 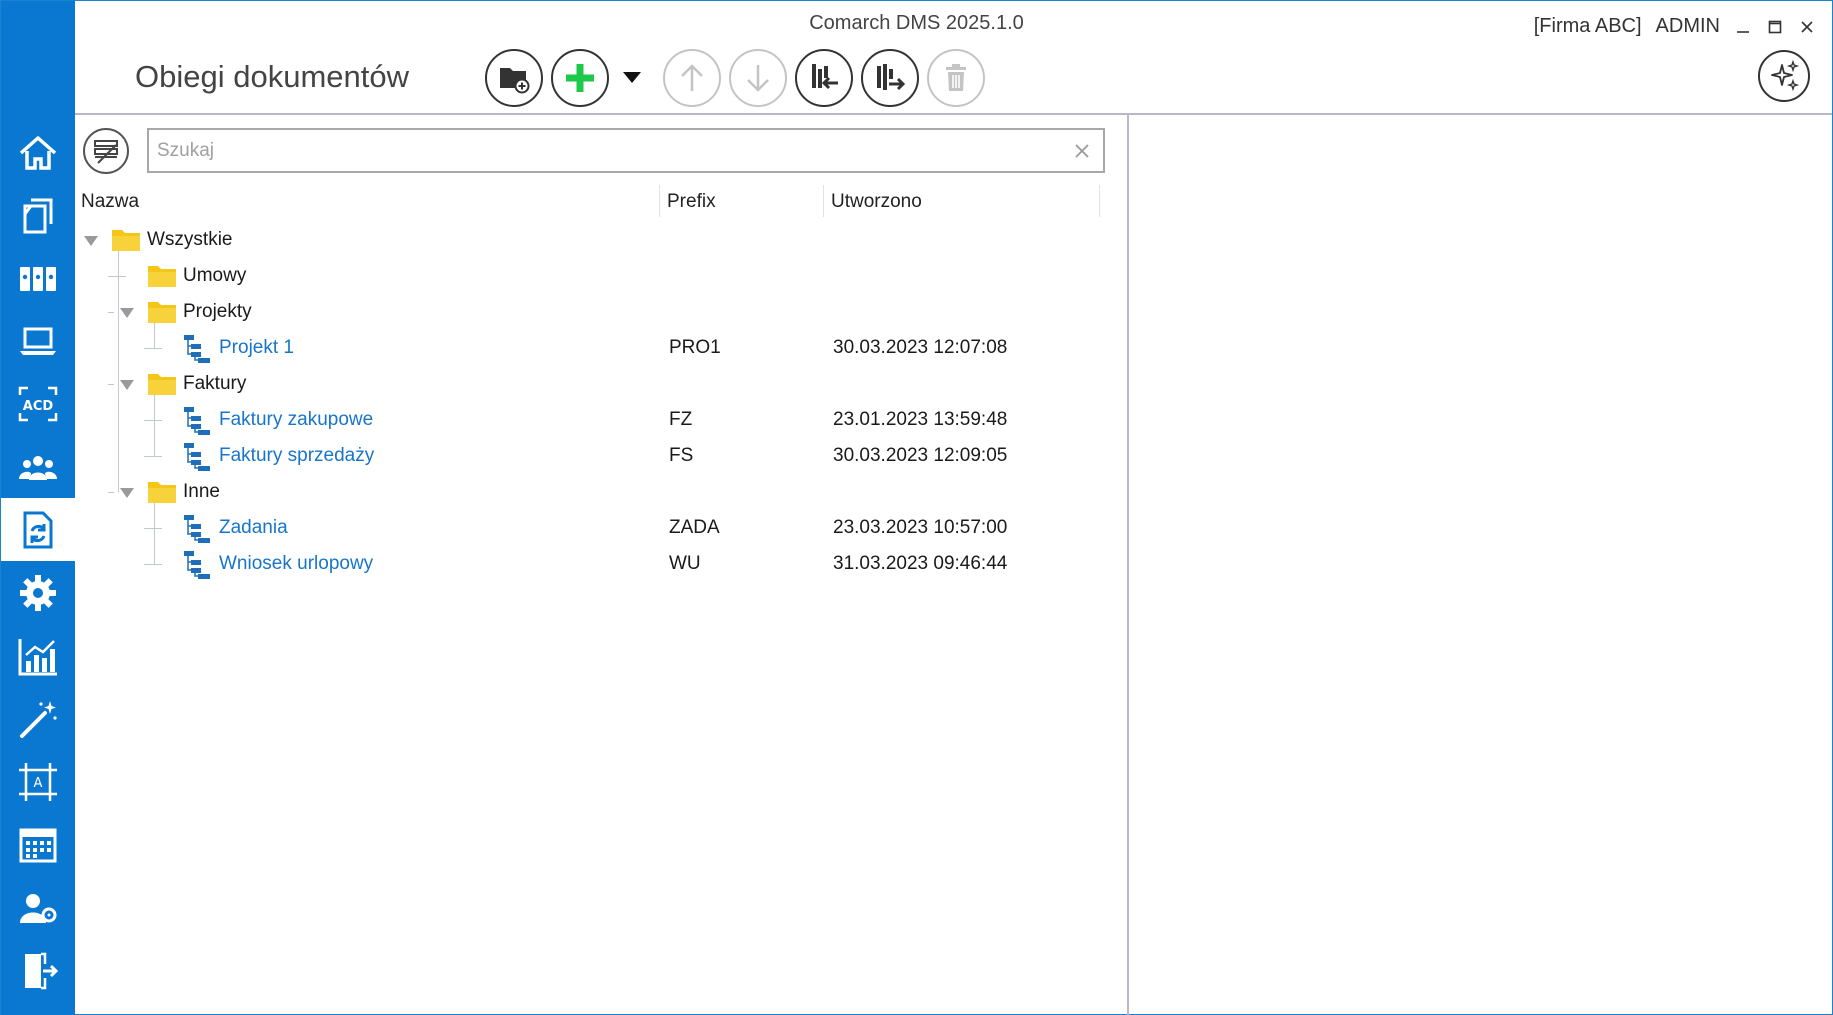 What do you see at coordinates (590, 528) in the screenshot?
I see `tree-workflow-row: Zadania ZADA 23.03.2023 10:57:00` at bounding box center [590, 528].